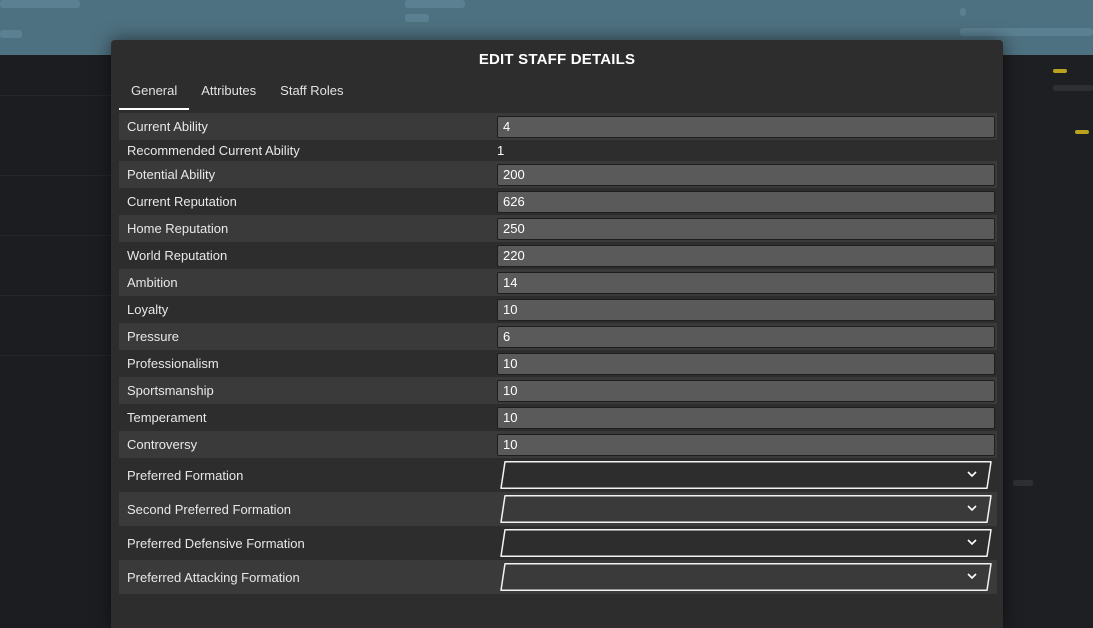  I want to click on row-home-reputation: Home Reputation 250, so click(558, 228).